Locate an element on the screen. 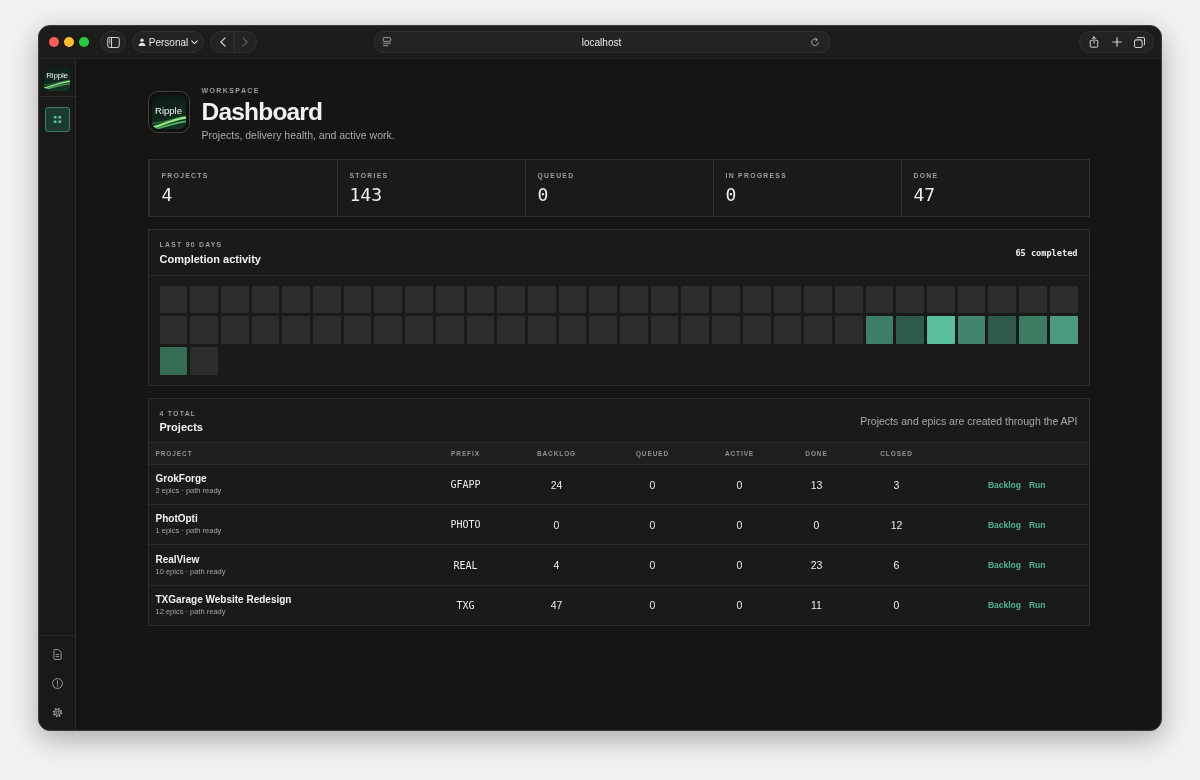 Image resolution: width=1200 pixels, height=780 pixels. closed-count: 0 is located at coordinates (896, 605).